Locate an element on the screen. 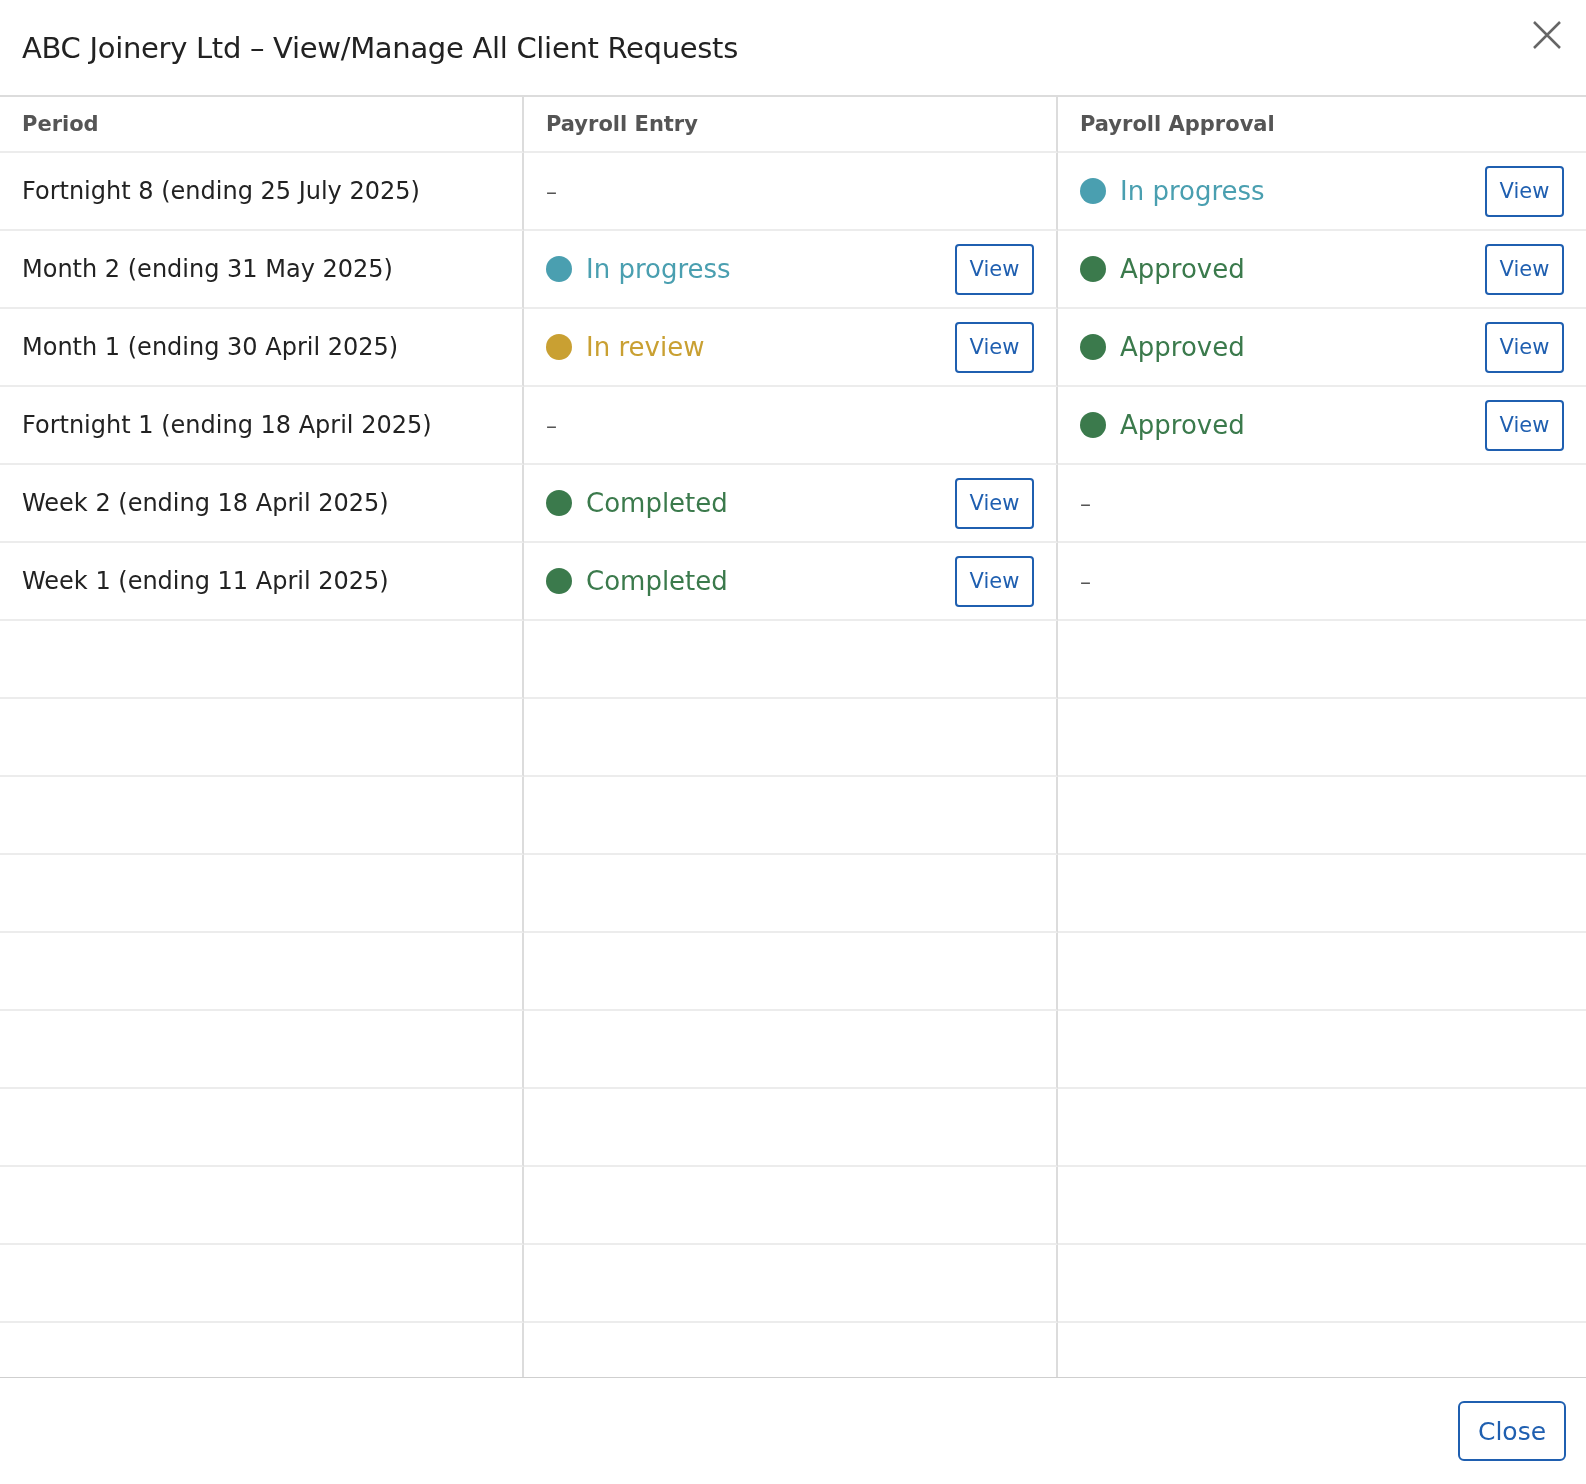 This screenshot has height=1484, width=1586. table-cell: Month 1 (ending 30 April 2025) is located at coordinates (262, 348).